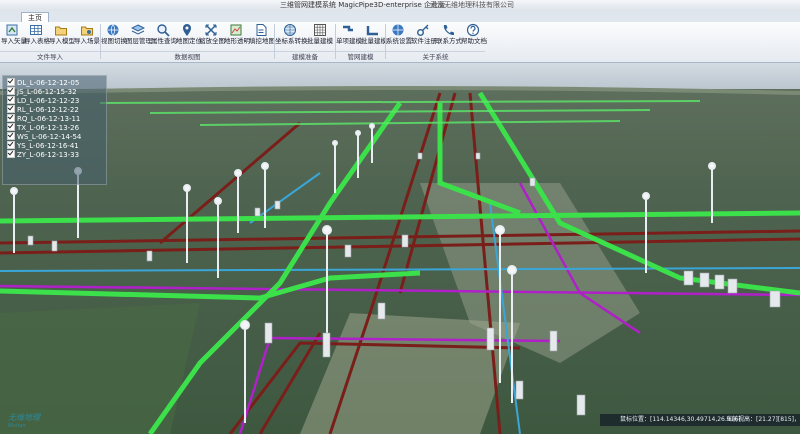 The image size is (800, 434). I want to click on view-switch-icon, so click(113, 30).